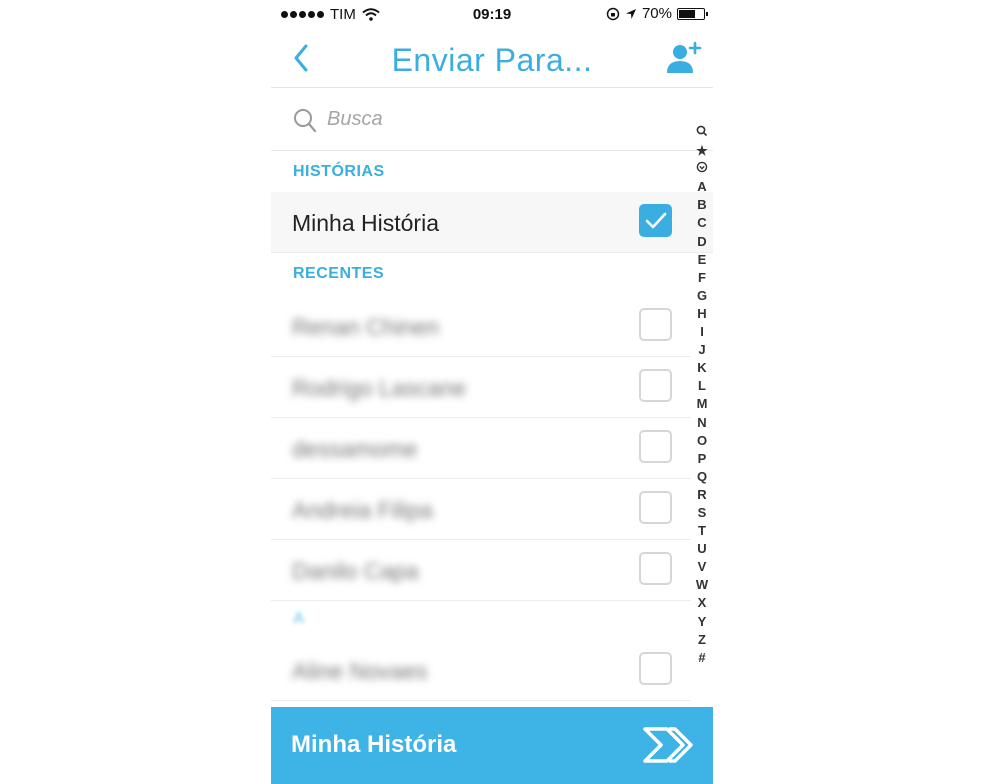  I want to click on index-letter: I, so click(702, 332).